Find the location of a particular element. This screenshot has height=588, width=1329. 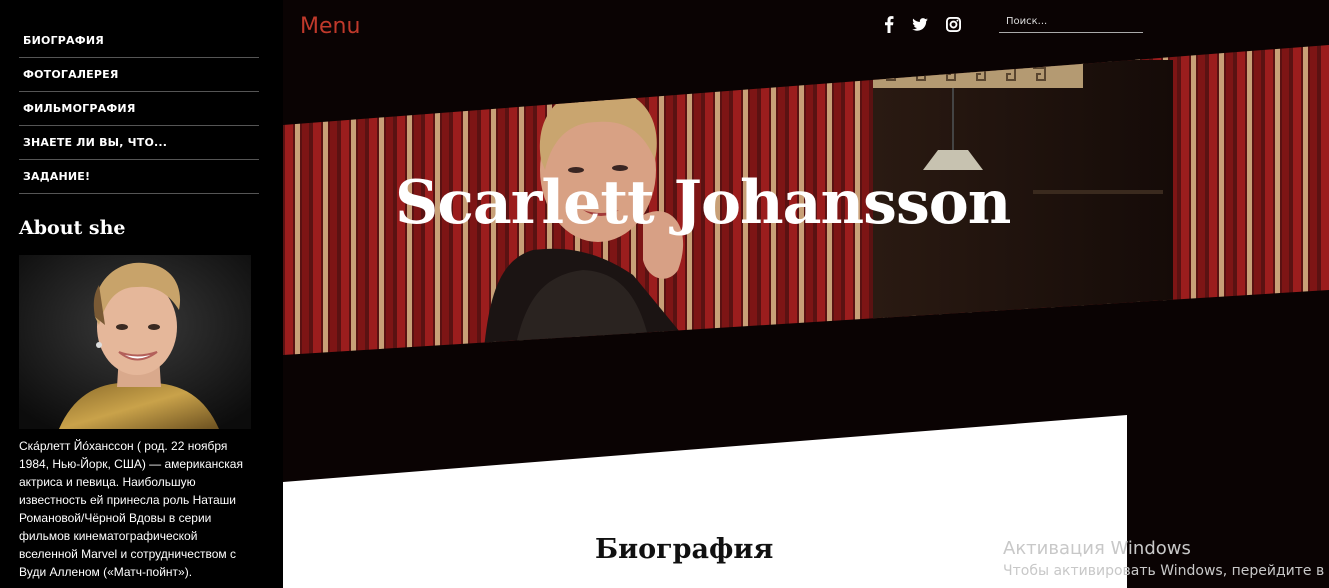

search-box is located at coordinates (1071, 21).